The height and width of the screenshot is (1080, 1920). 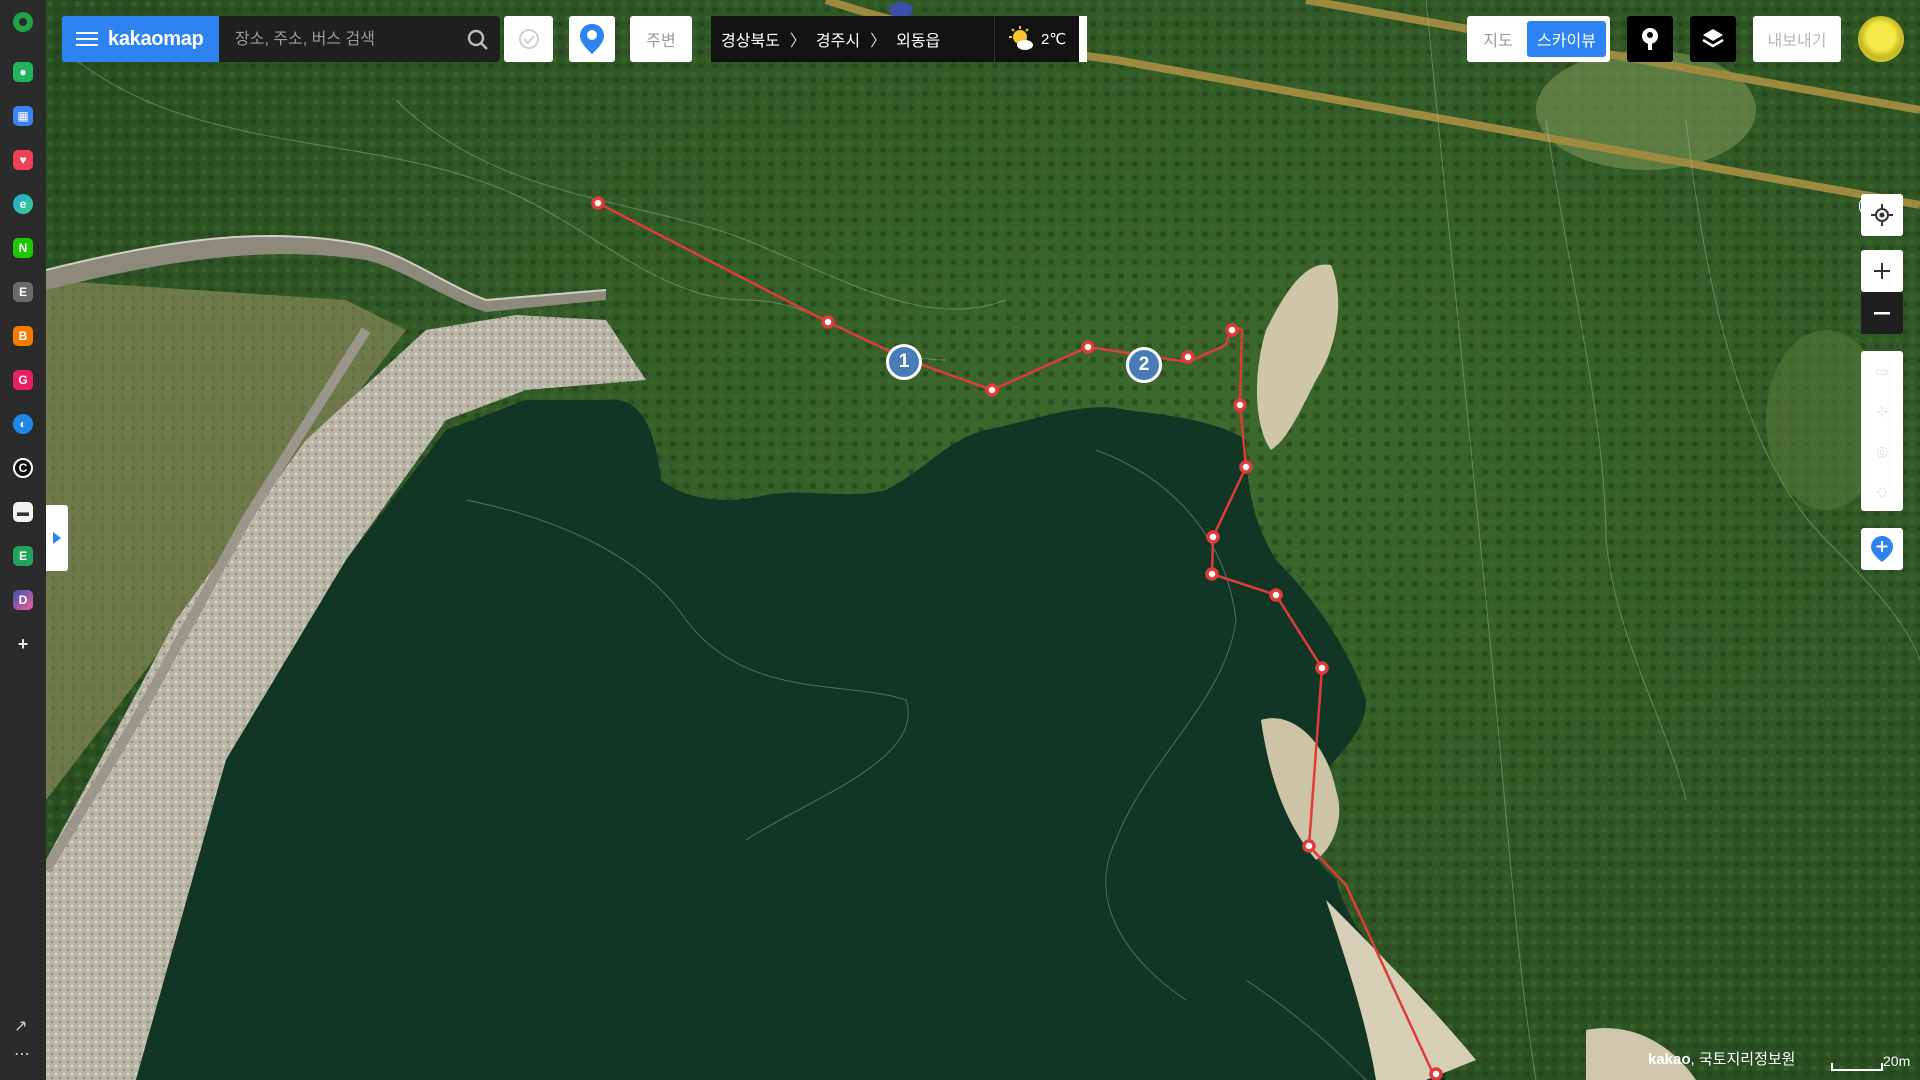 What do you see at coordinates (23, 292) in the screenshot?
I see `e-app-icon: E` at bounding box center [23, 292].